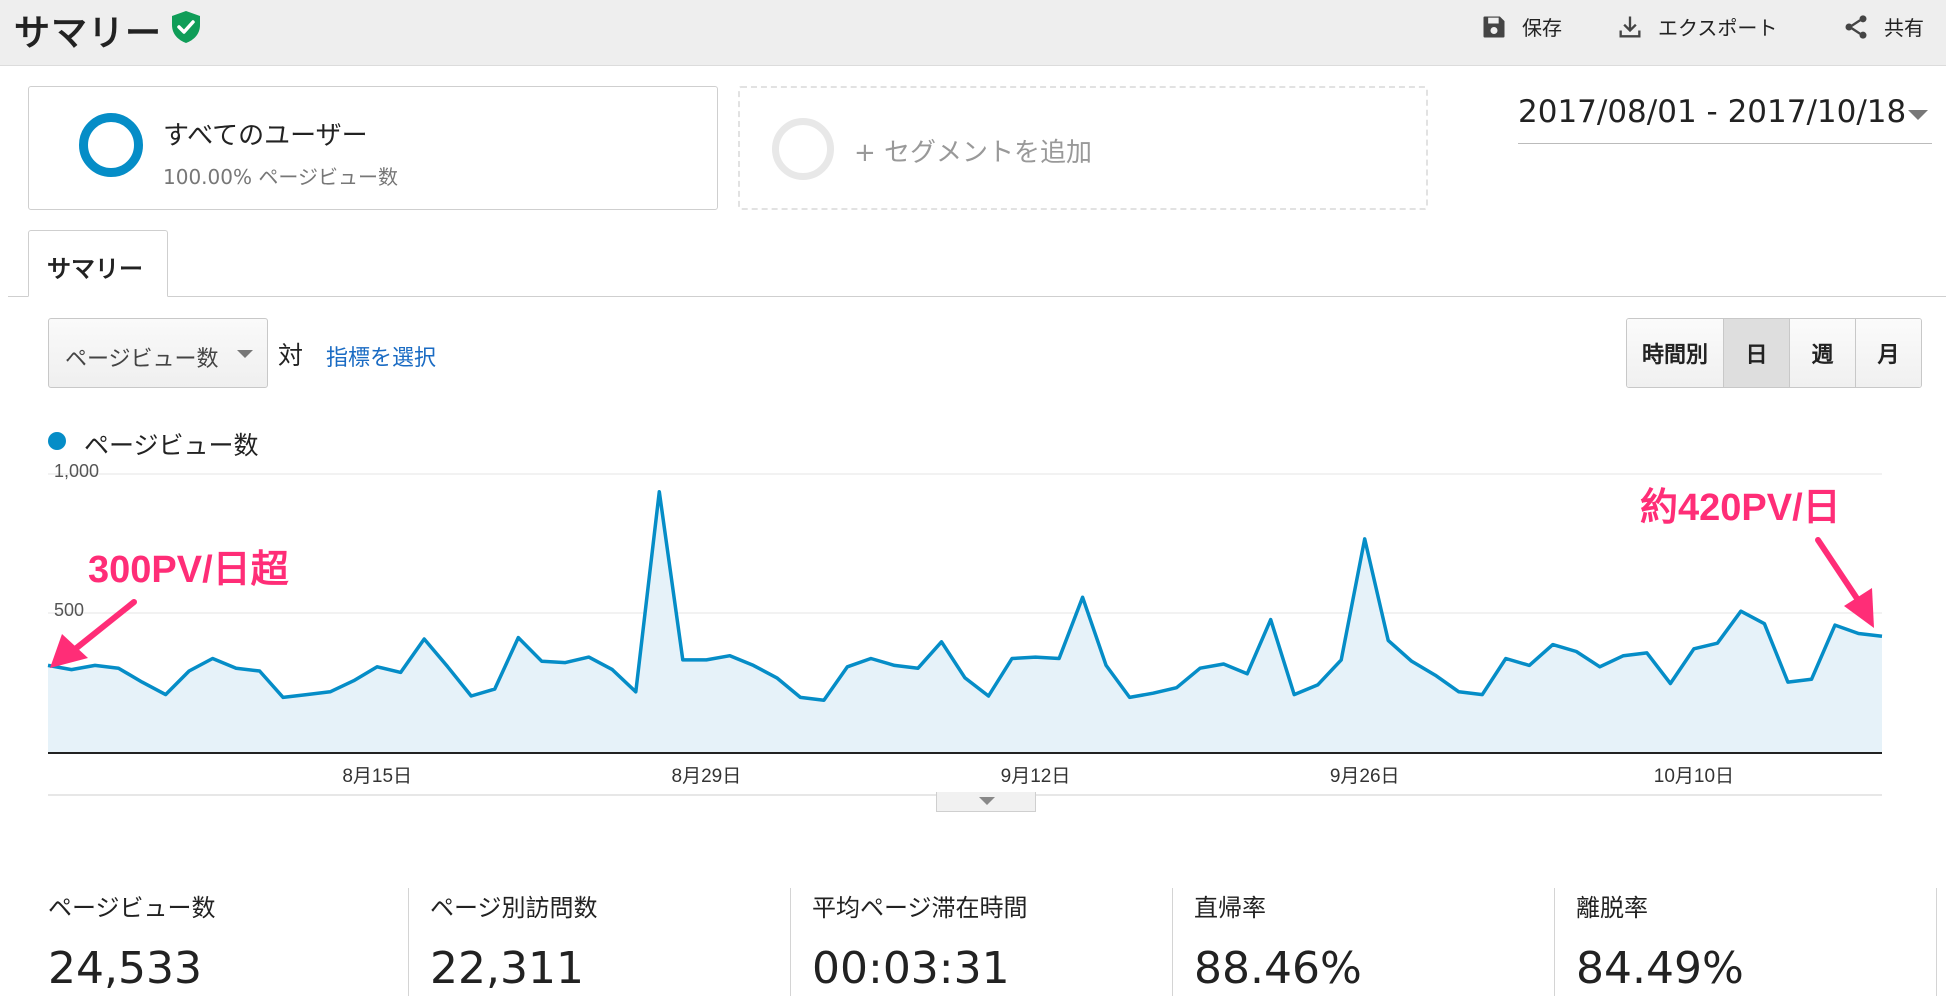 The width and height of the screenshot is (1946, 996). I want to click on top-bar: サマリー 保存 エクスポート 共有, so click(973, 33).